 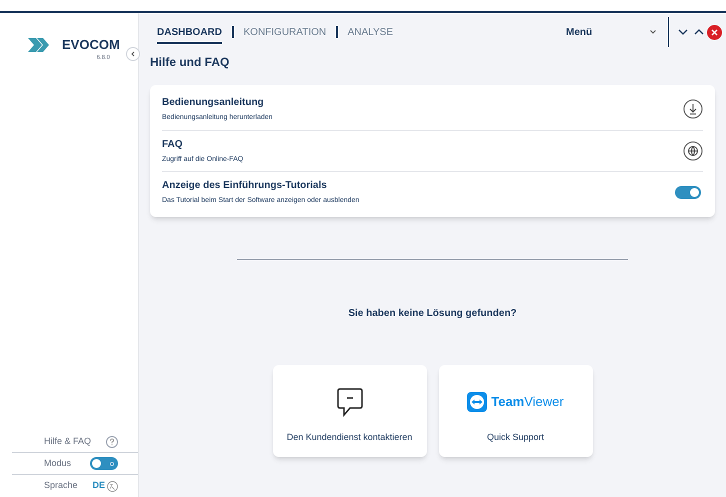 What do you see at coordinates (104, 463) in the screenshot?
I see `mode-toggle` at bounding box center [104, 463].